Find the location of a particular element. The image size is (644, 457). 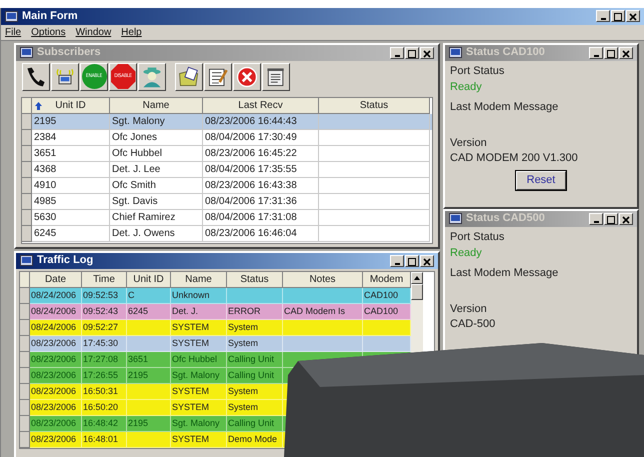

column-header: Time is located at coordinates (104, 280).